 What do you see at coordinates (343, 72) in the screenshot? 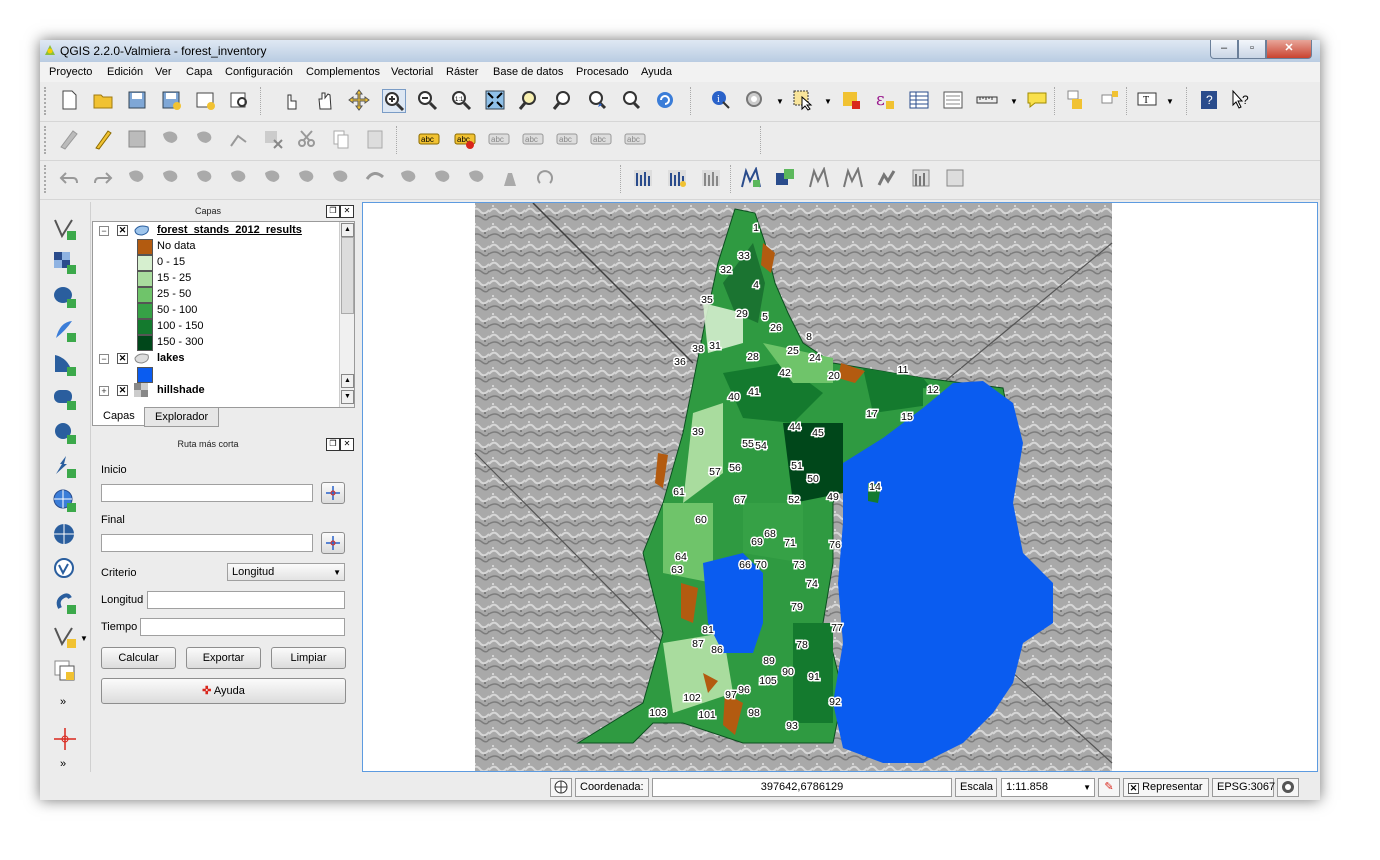
I see `menu-complementos: Complementos` at bounding box center [343, 72].